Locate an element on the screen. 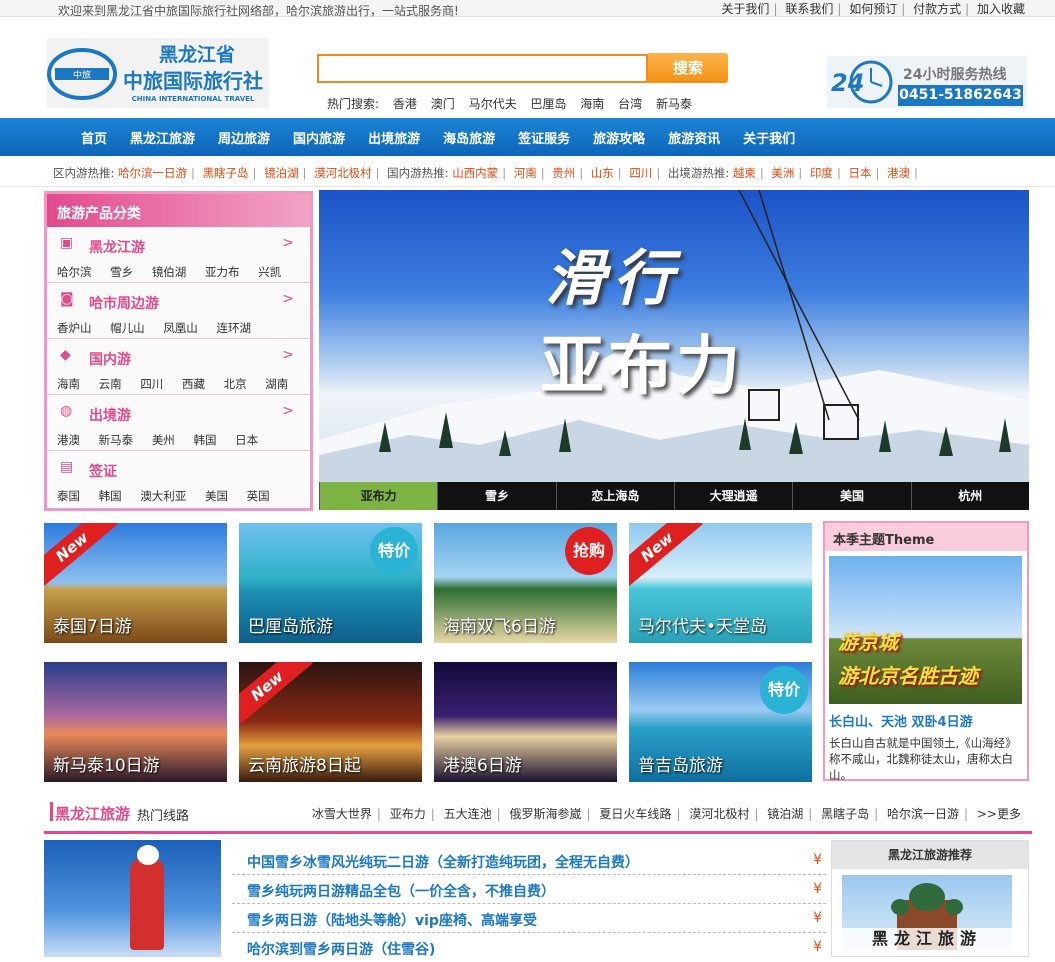 This screenshot has height=962, width=1055. sidebar-cat-title: 国内游 is located at coordinates (110, 359).